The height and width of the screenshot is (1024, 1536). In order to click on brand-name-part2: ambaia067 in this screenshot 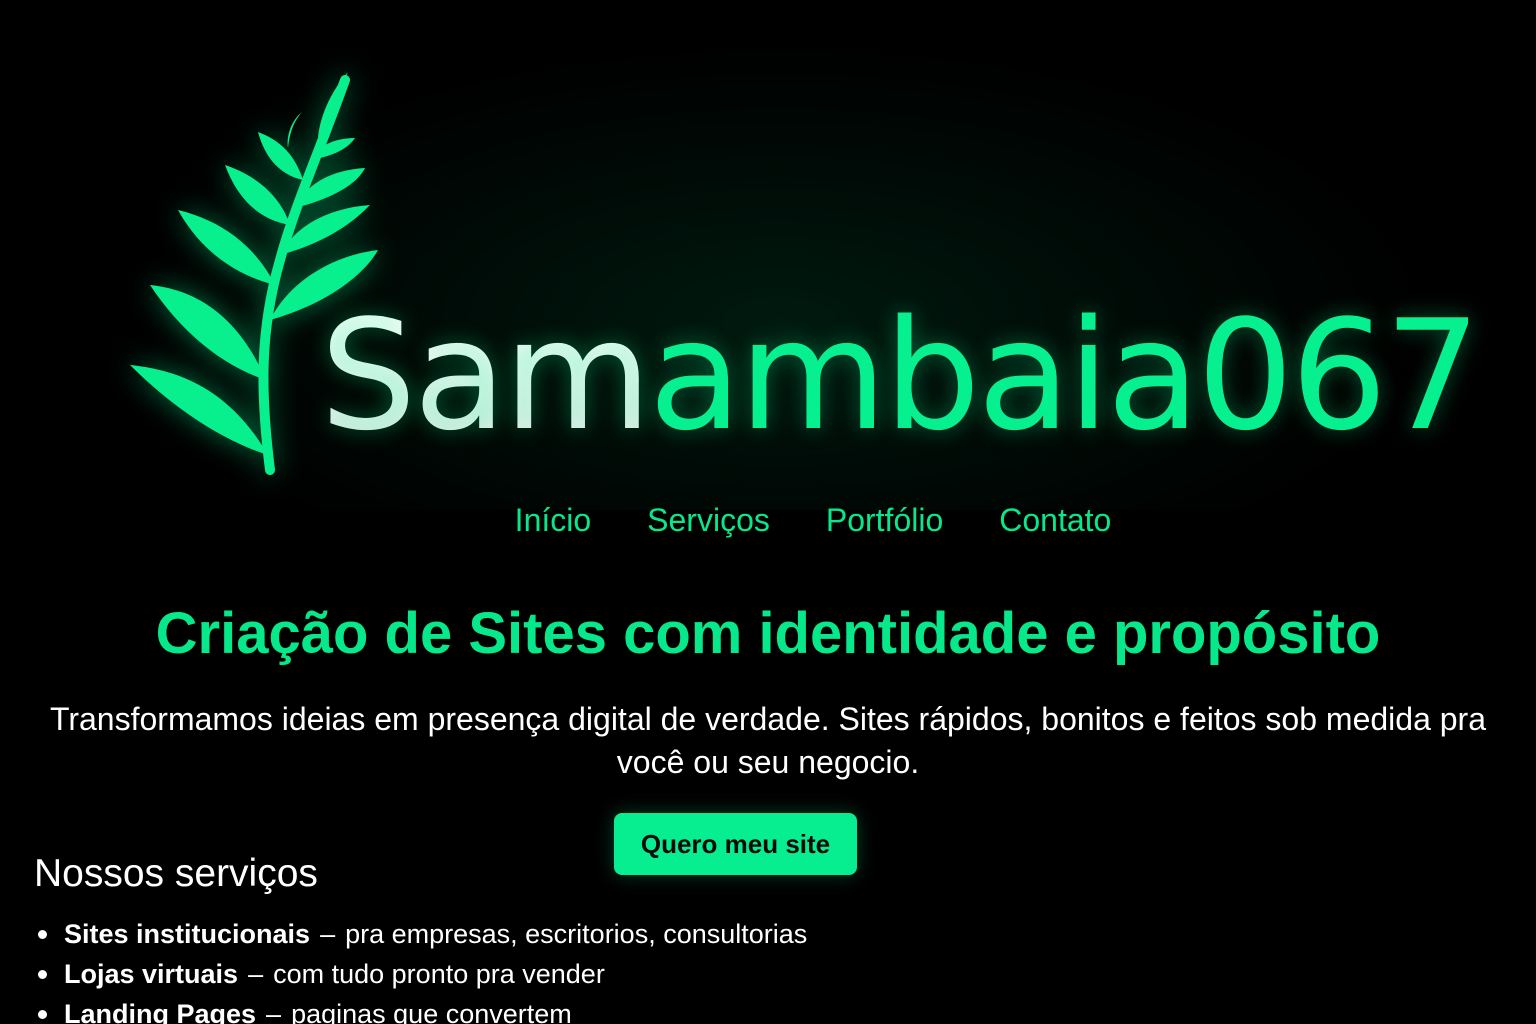, I will do `click(1064, 375)`.